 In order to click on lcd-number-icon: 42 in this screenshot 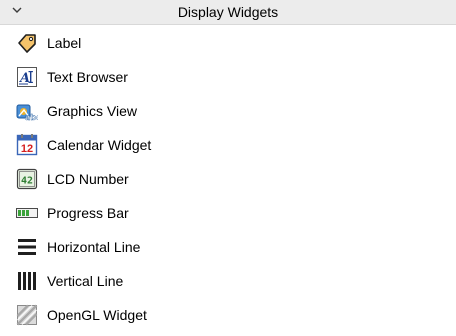, I will do `click(27, 179)`.